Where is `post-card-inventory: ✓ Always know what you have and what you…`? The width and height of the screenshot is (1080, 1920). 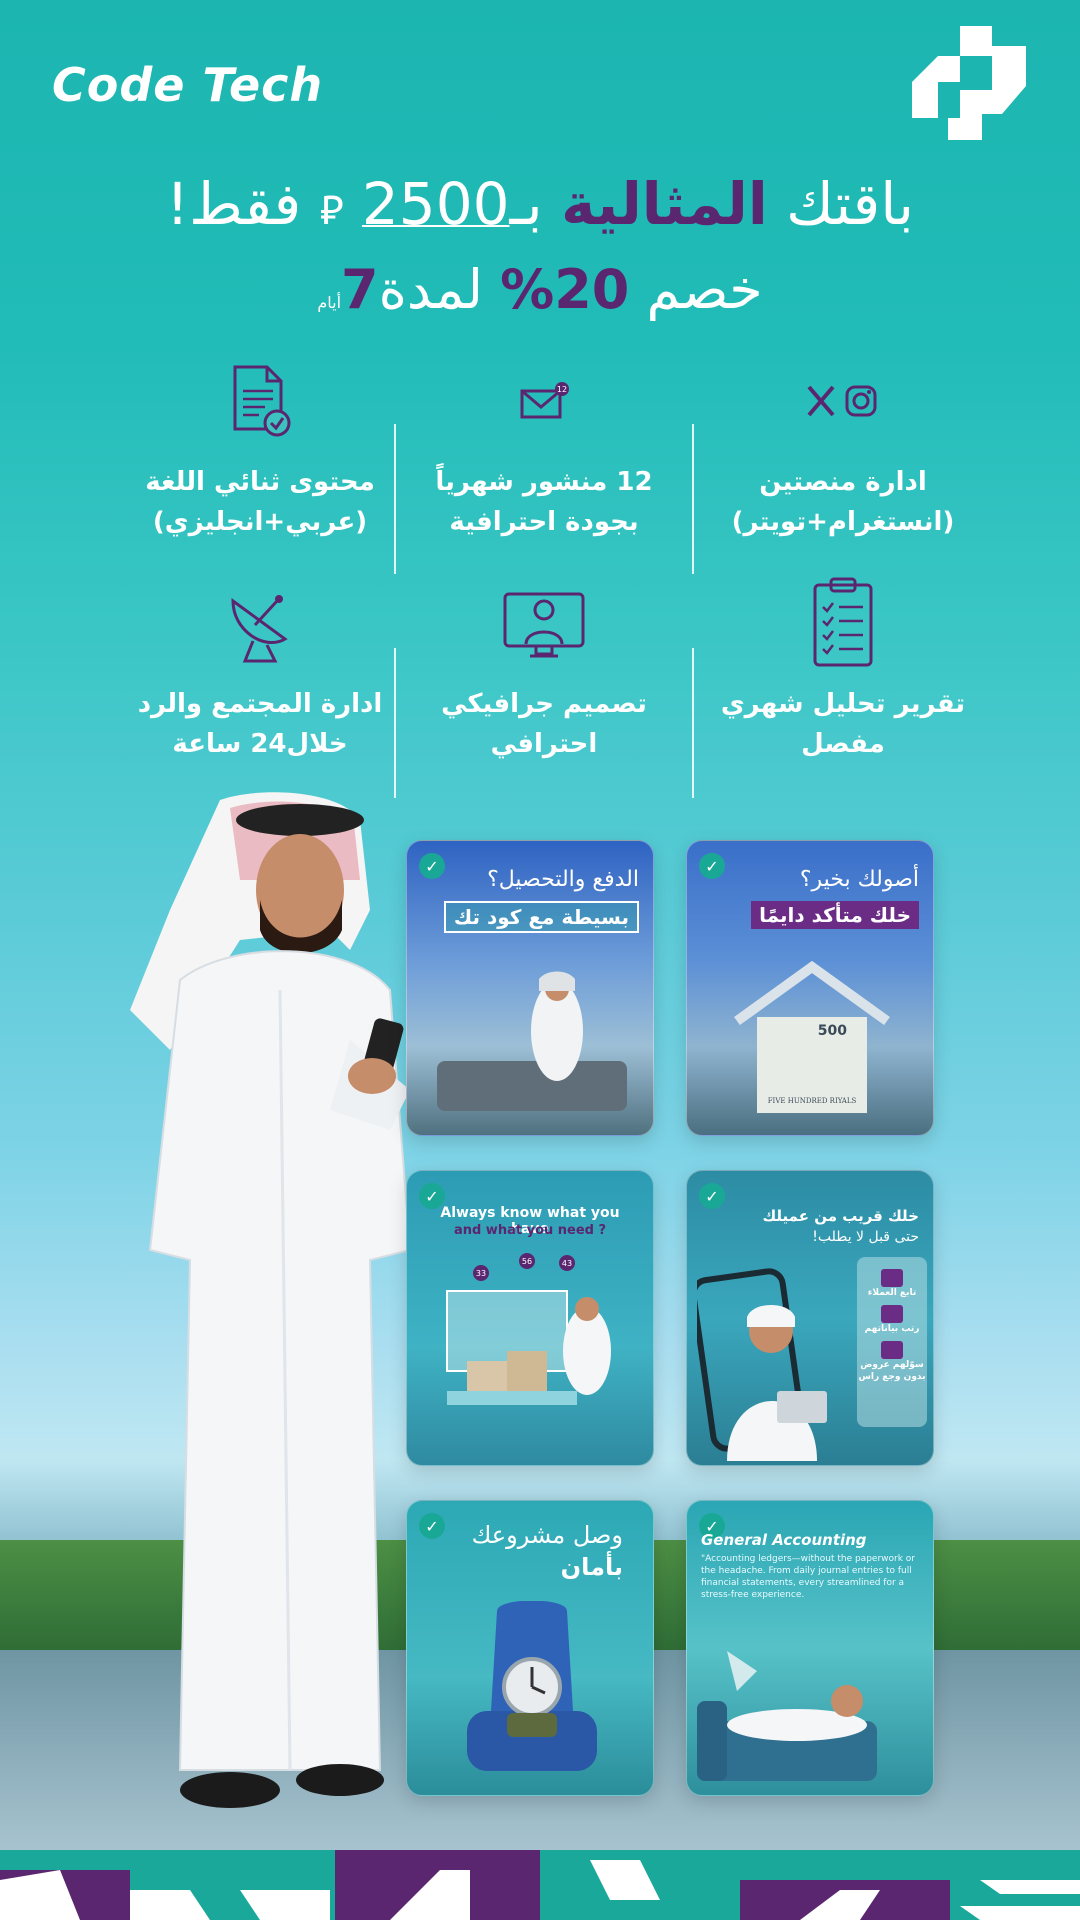 post-card-inventory: ✓ Always know what you have and what you… is located at coordinates (530, 1318).